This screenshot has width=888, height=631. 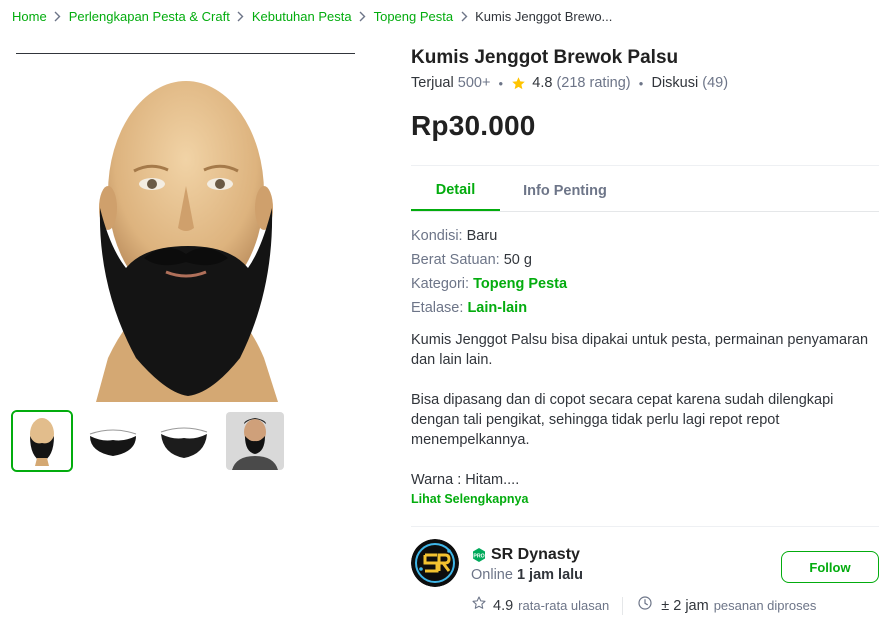 What do you see at coordinates (482, 236) in the screenshot?
I see `spec-value: Baru` at bounding box center [482, 236].